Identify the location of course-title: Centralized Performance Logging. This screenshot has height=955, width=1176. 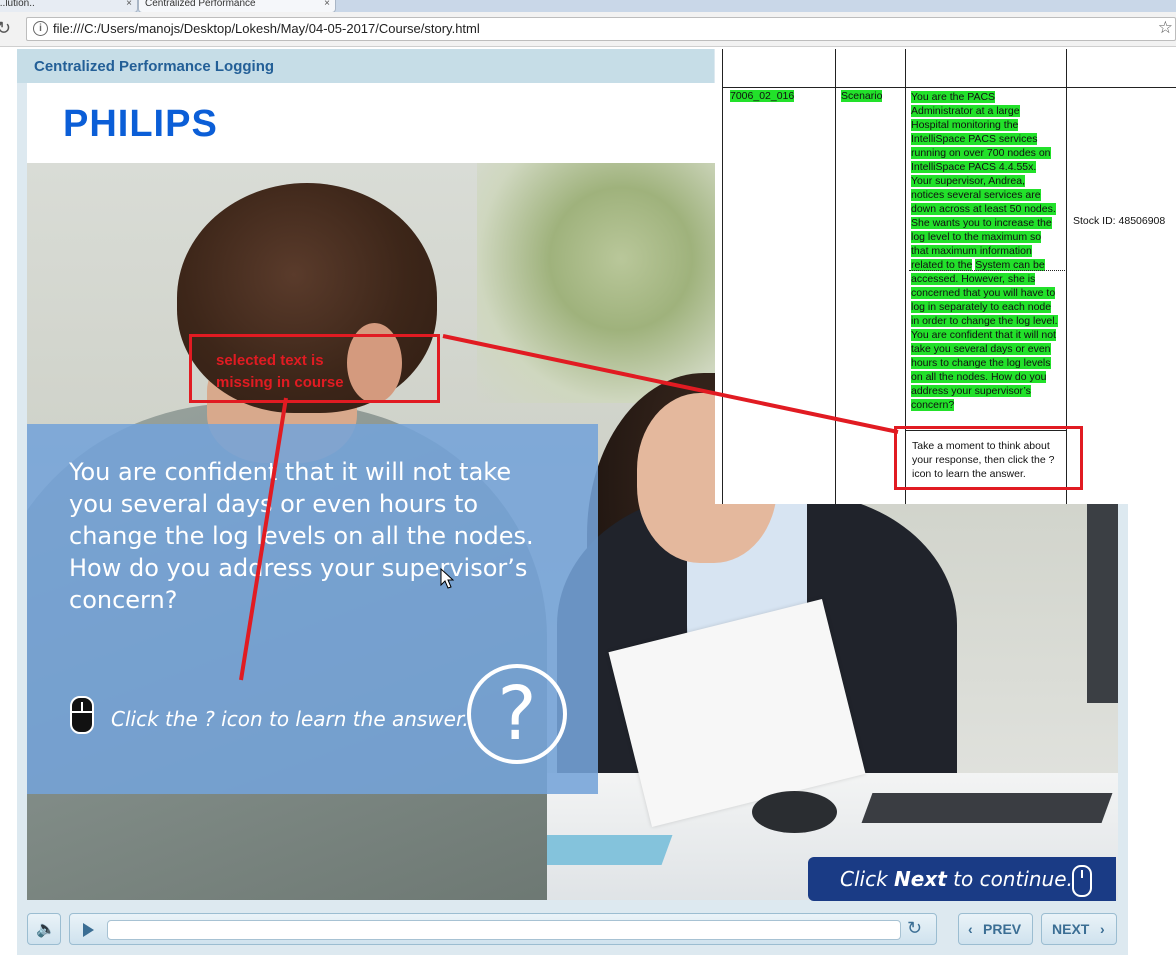
(154, 66).